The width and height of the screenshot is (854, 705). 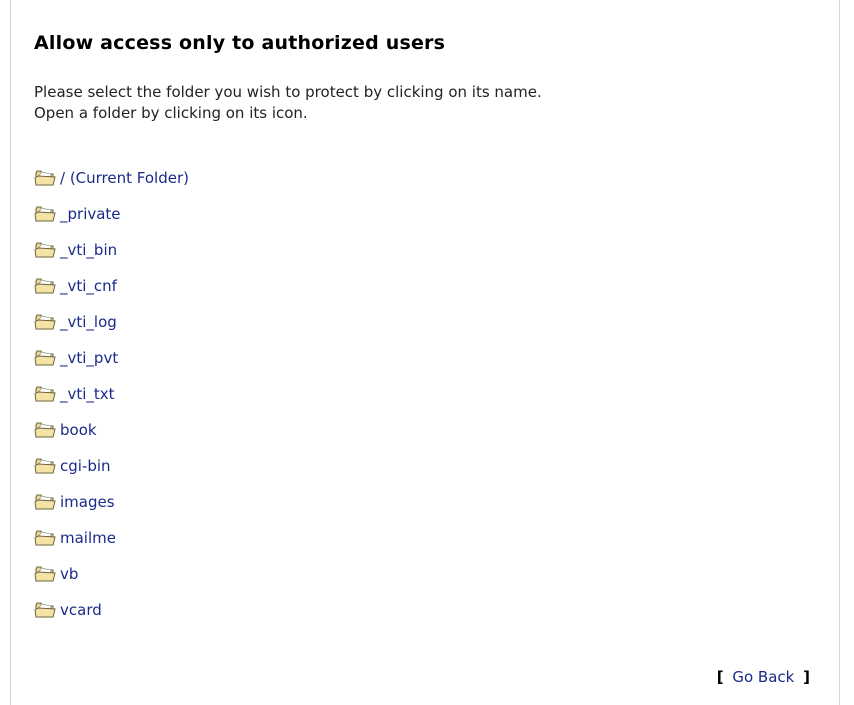 I want to click on go-back-close-bracket: ], so click(x=806, y=677).